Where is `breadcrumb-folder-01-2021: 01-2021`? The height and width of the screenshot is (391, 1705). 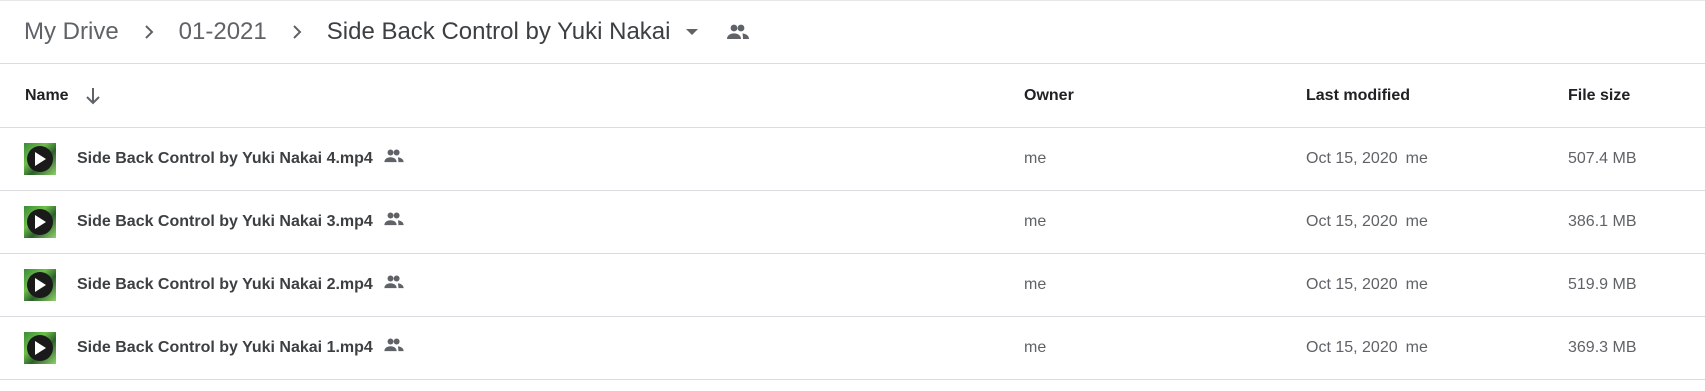
breadcrumb-folder-01-2021: 01-2021 is located at coordinates (223, 32).